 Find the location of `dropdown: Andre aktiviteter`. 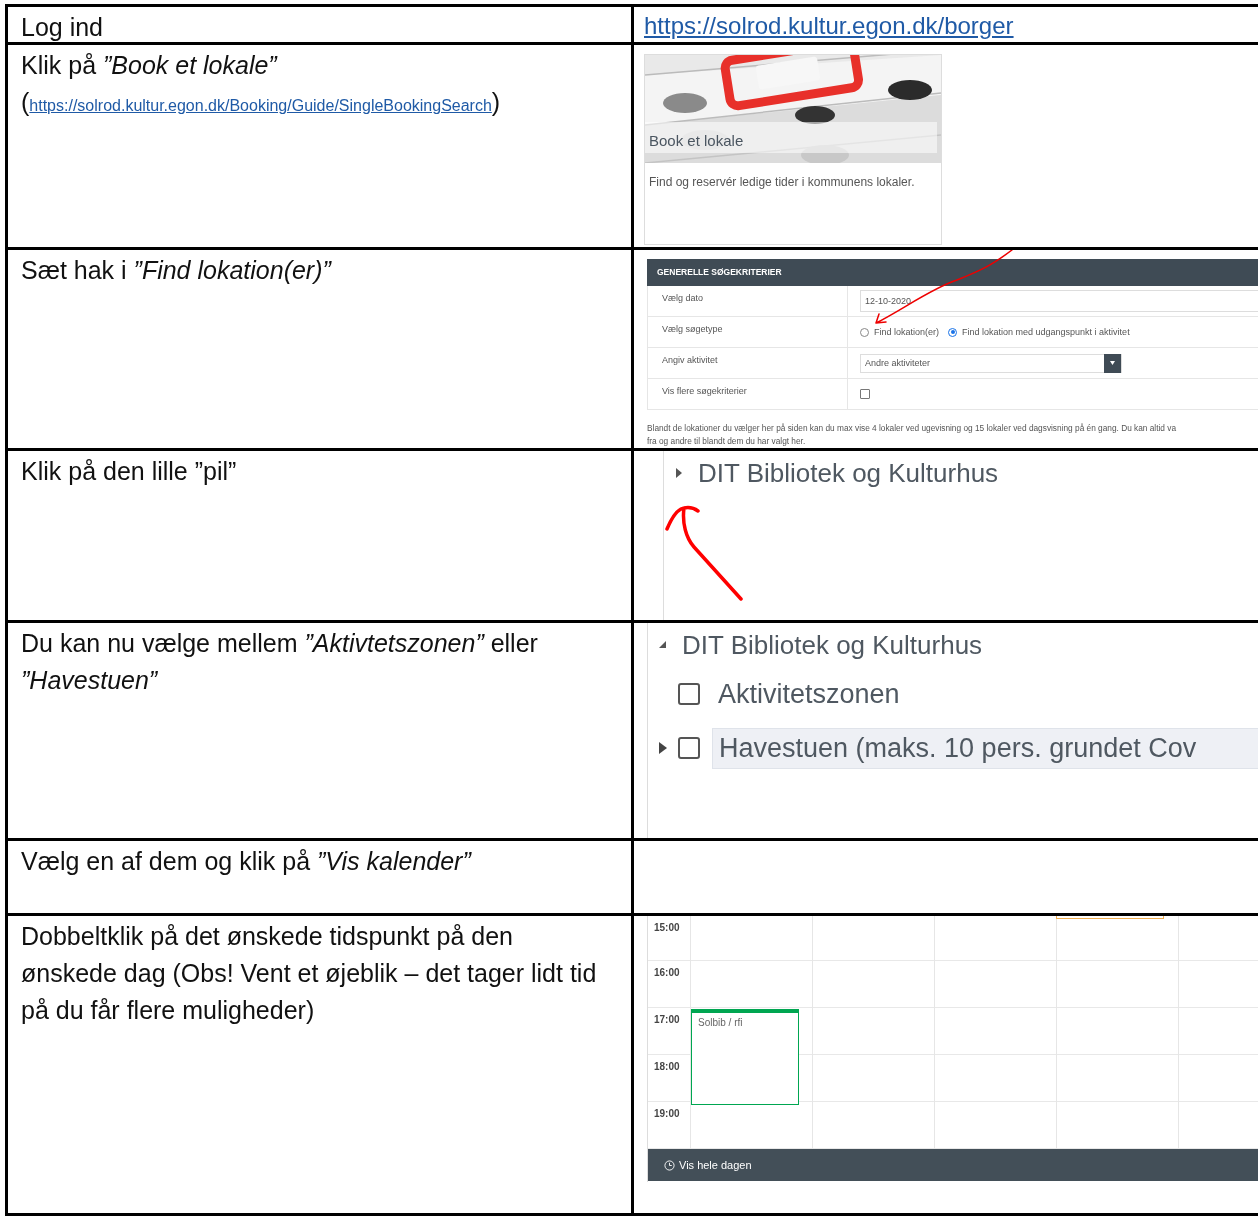

dropdown: Andre aktiviteter is located at coordinates (991, 363).